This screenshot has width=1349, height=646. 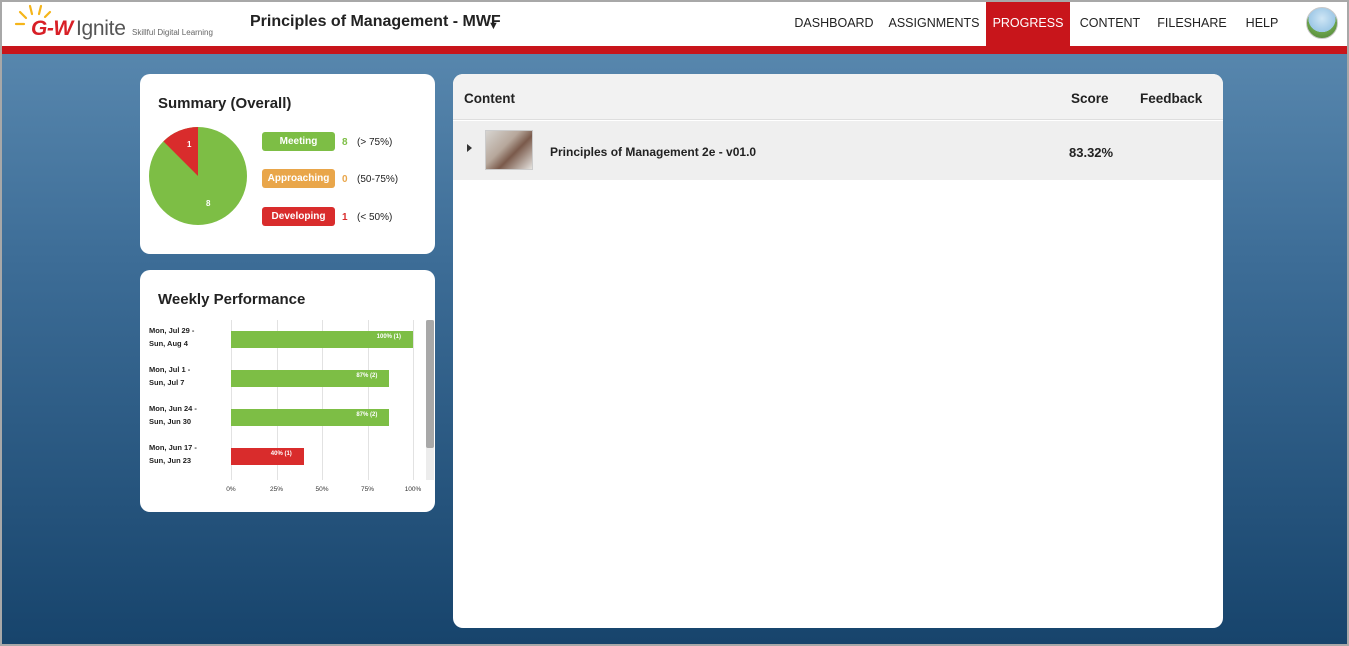 What do you see at coordinates (322, 339) in the screenshot?
I see `week-bar: 100% (1)` at bounding box center [322, 339].